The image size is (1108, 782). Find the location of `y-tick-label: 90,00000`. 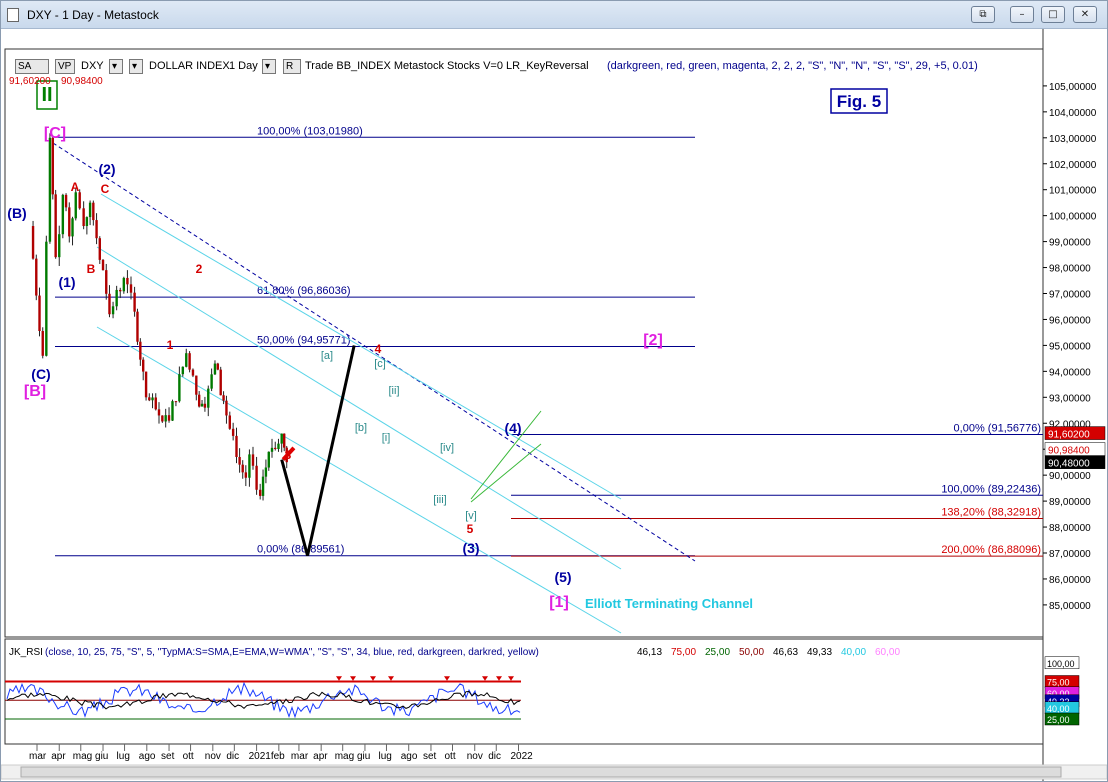

y-tick-label: 90,00000 is located at coordinates (1070, 476).